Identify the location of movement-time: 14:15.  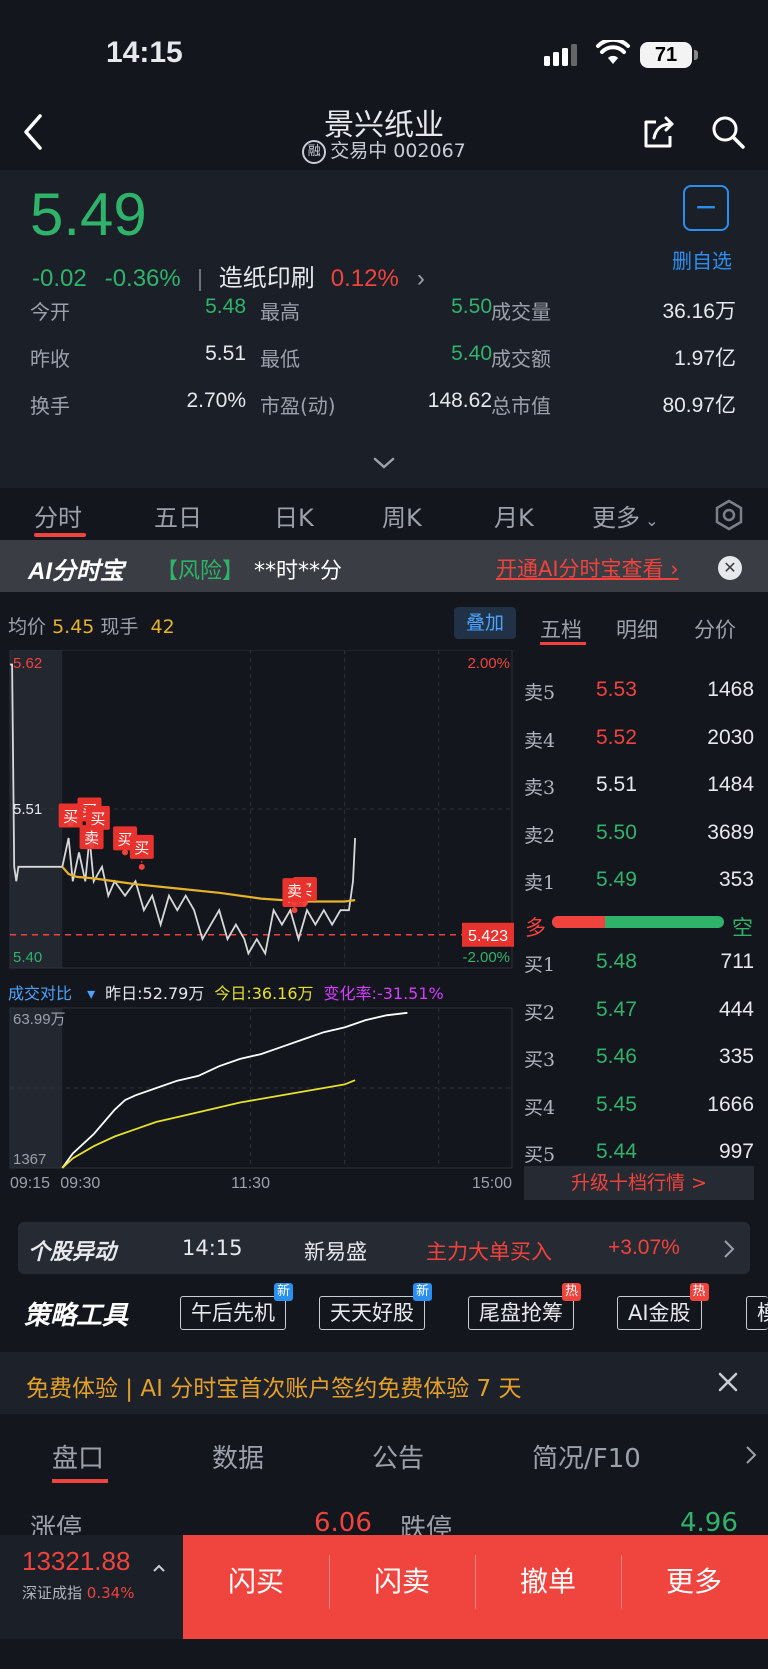
(212, 1248).